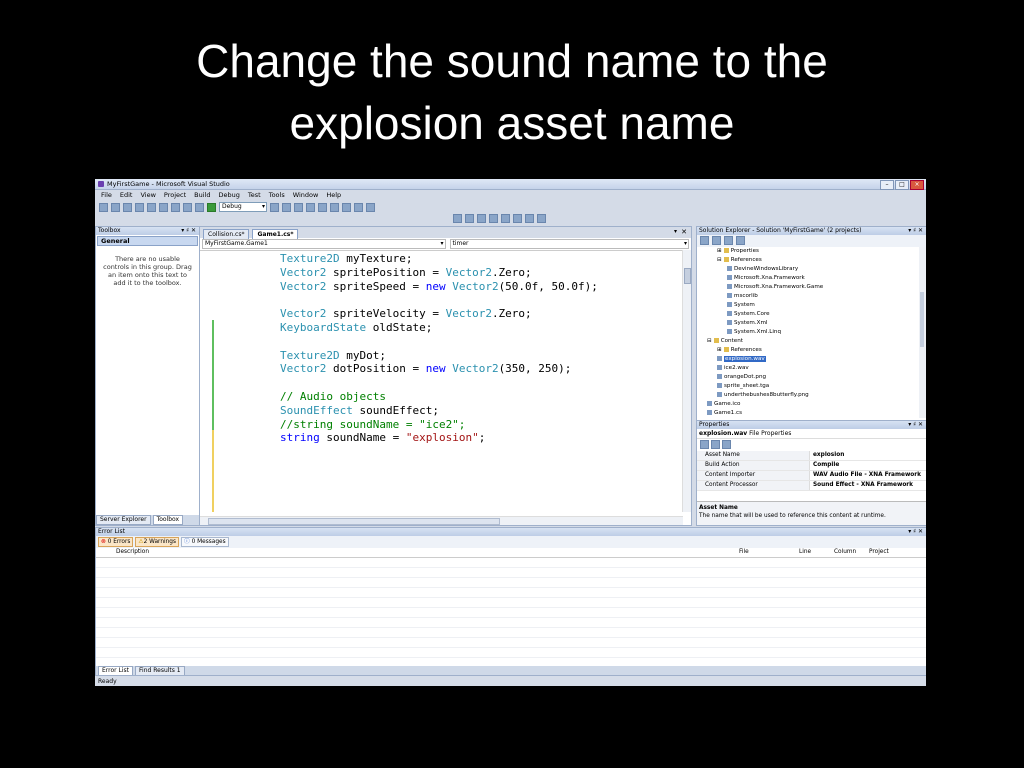  I want to click on undo-icon, so click(187, 207).